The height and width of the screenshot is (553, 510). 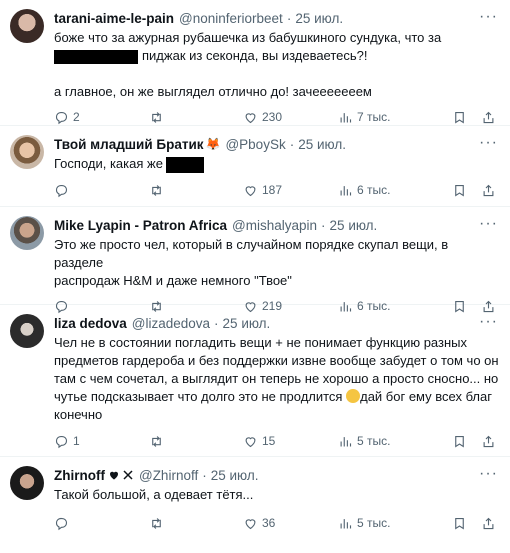 What do you see at coordinates (290, 190) in the screenshot?
I see `like-button: 187` at bounding box center [290, 190].